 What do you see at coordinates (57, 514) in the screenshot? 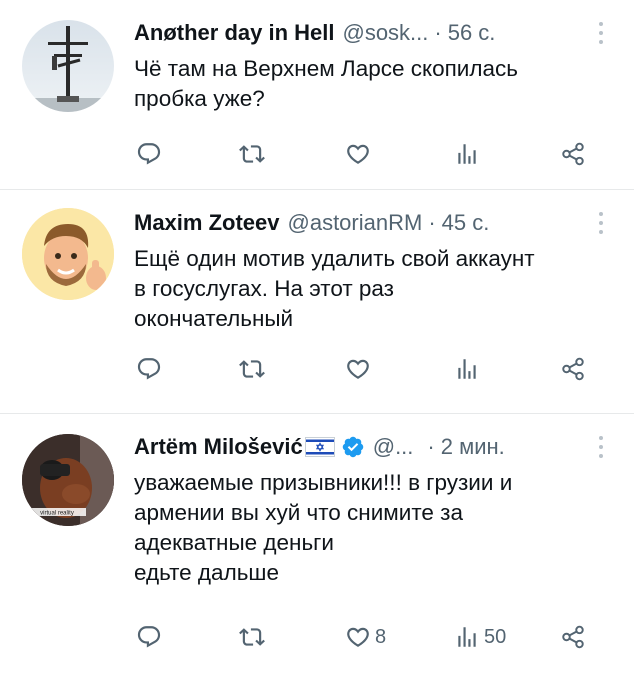
I see `avatar-caption: virtual reality` at bounding box center [57, 514].